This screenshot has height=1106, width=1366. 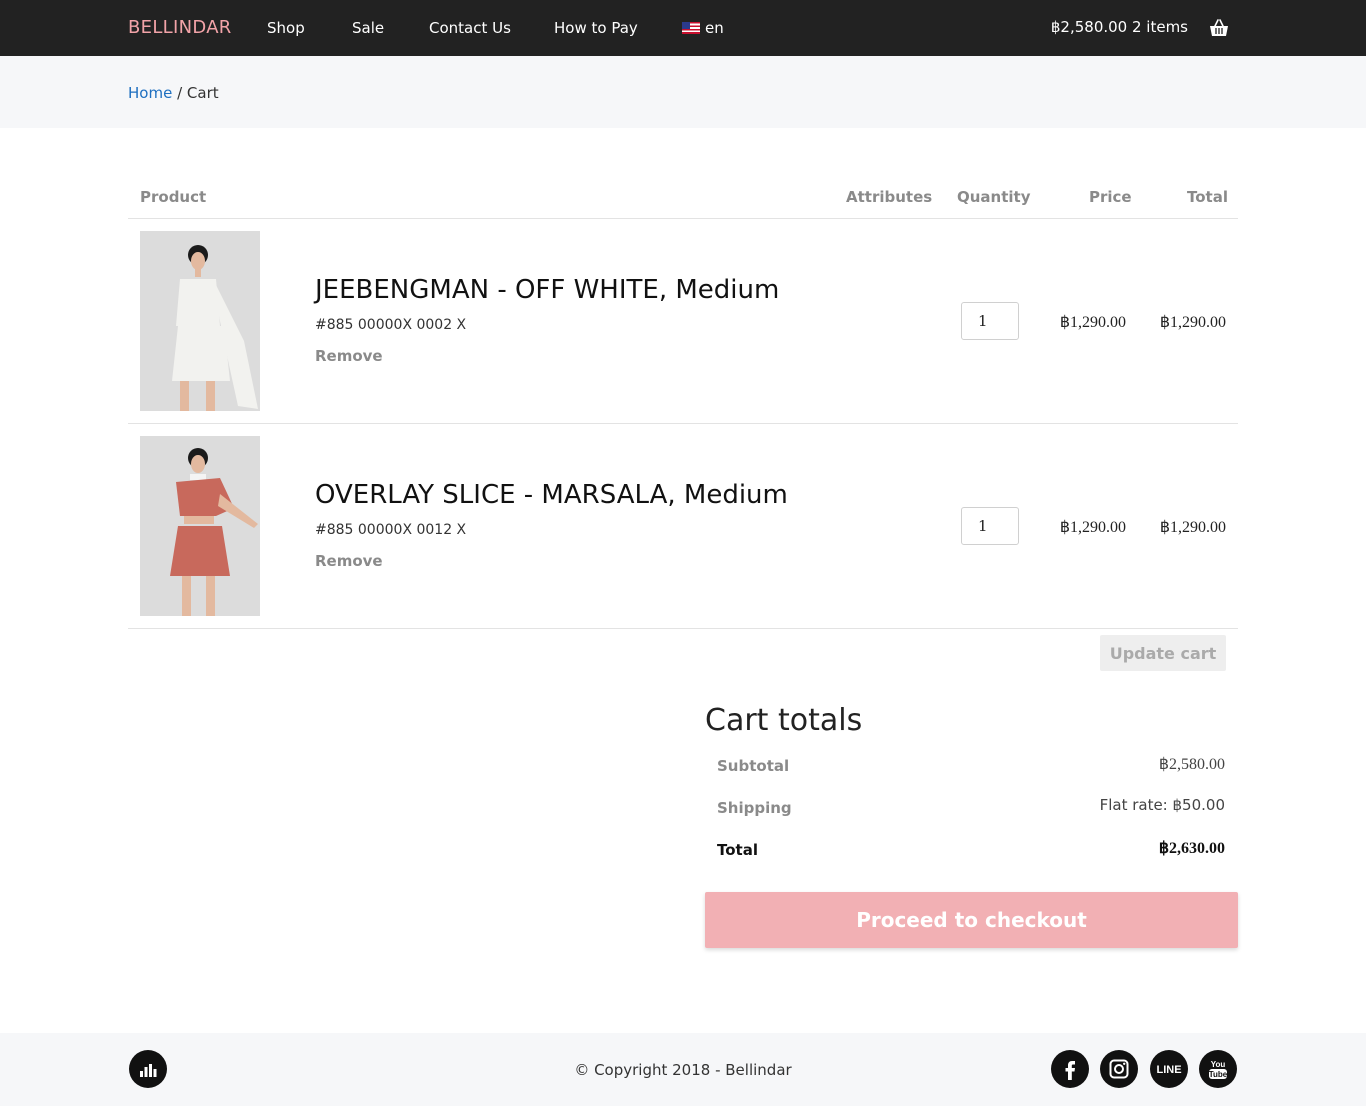 I want to click on language-label: en, so click(x=714, y=28).